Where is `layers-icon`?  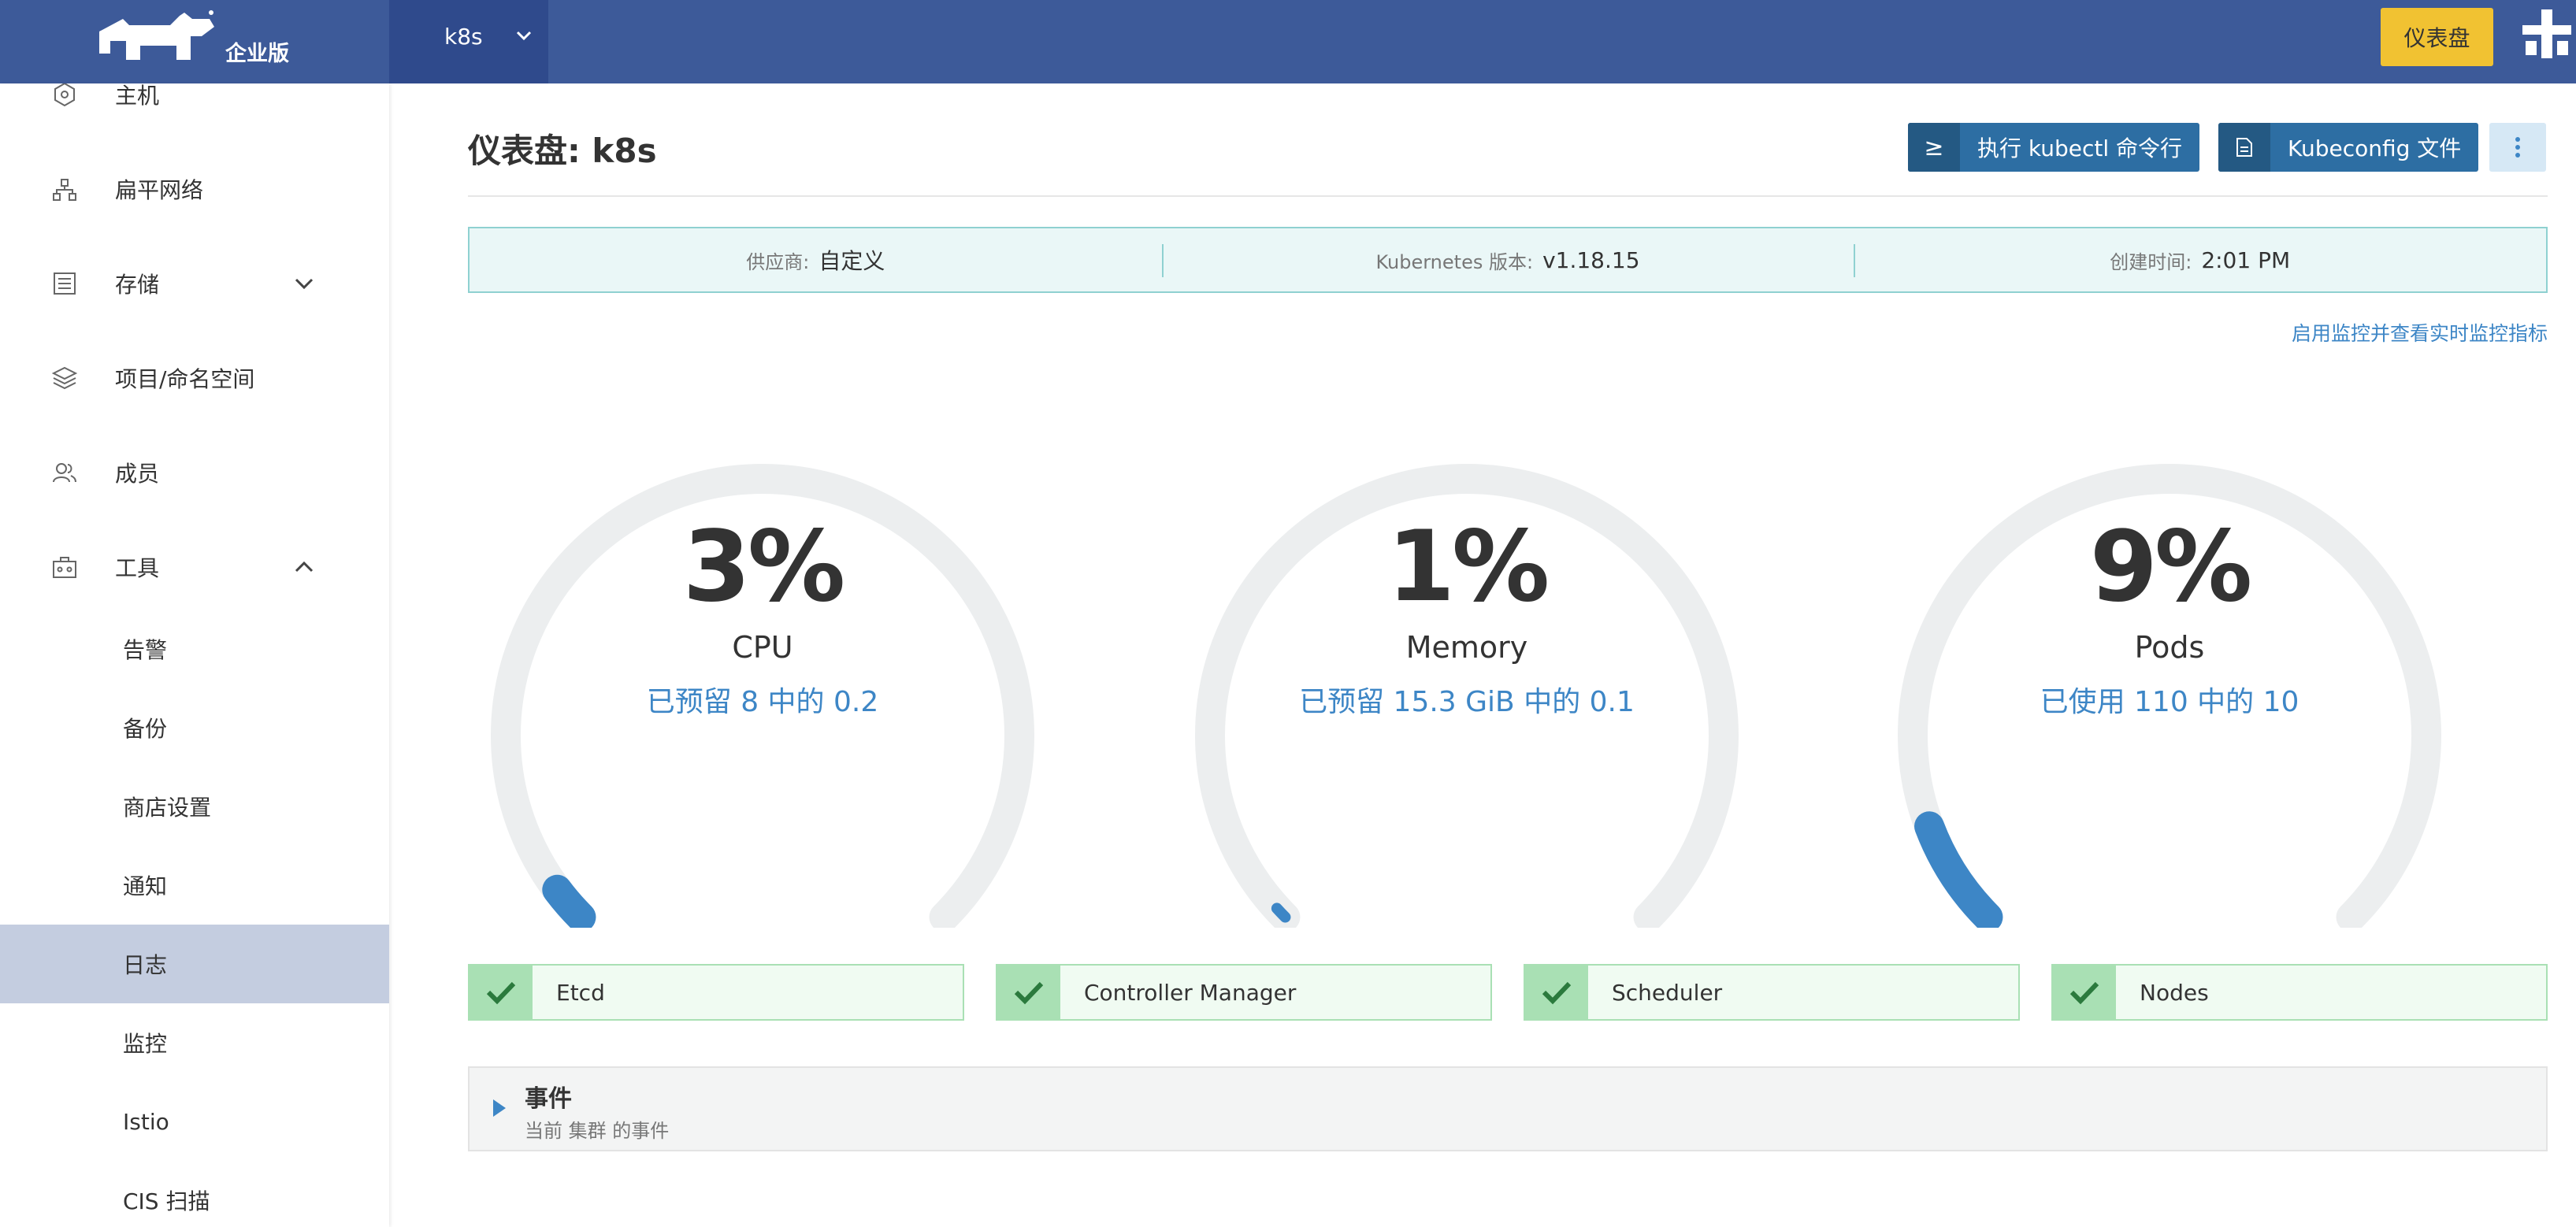 layers-icon is located at coordinates (64, 378).